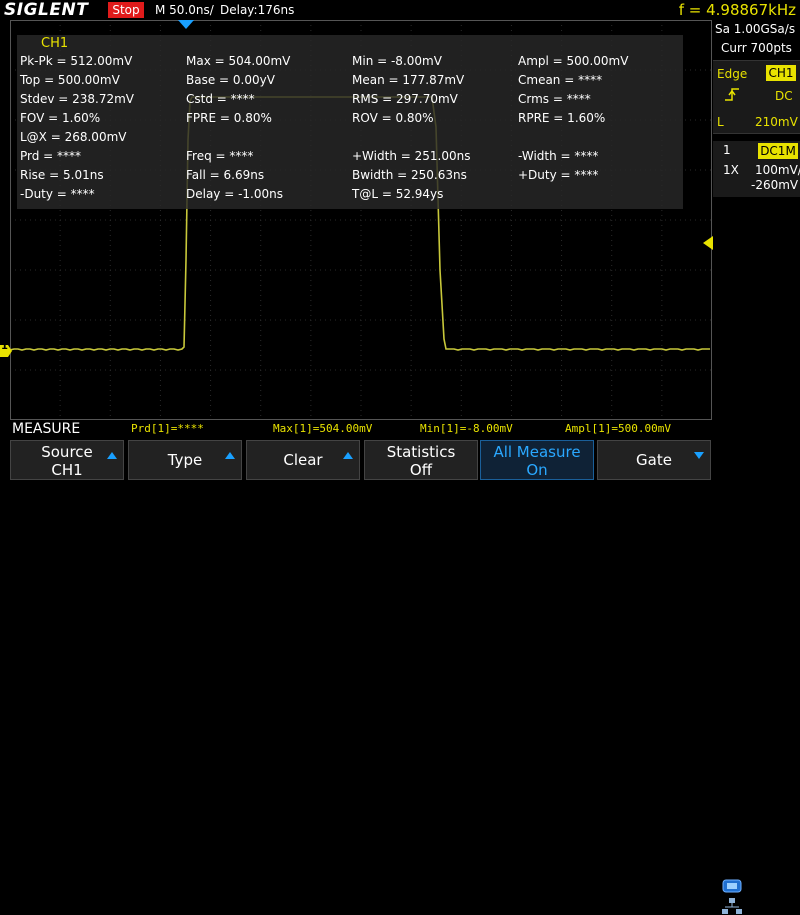 Image resolution: width=800 pixels, height=915 pixels. What do you see at coordinates (323, 428) in the screenshot?
I see `strip-value-max: Max[1]=504.00mV` at bounding box center [323, 428].